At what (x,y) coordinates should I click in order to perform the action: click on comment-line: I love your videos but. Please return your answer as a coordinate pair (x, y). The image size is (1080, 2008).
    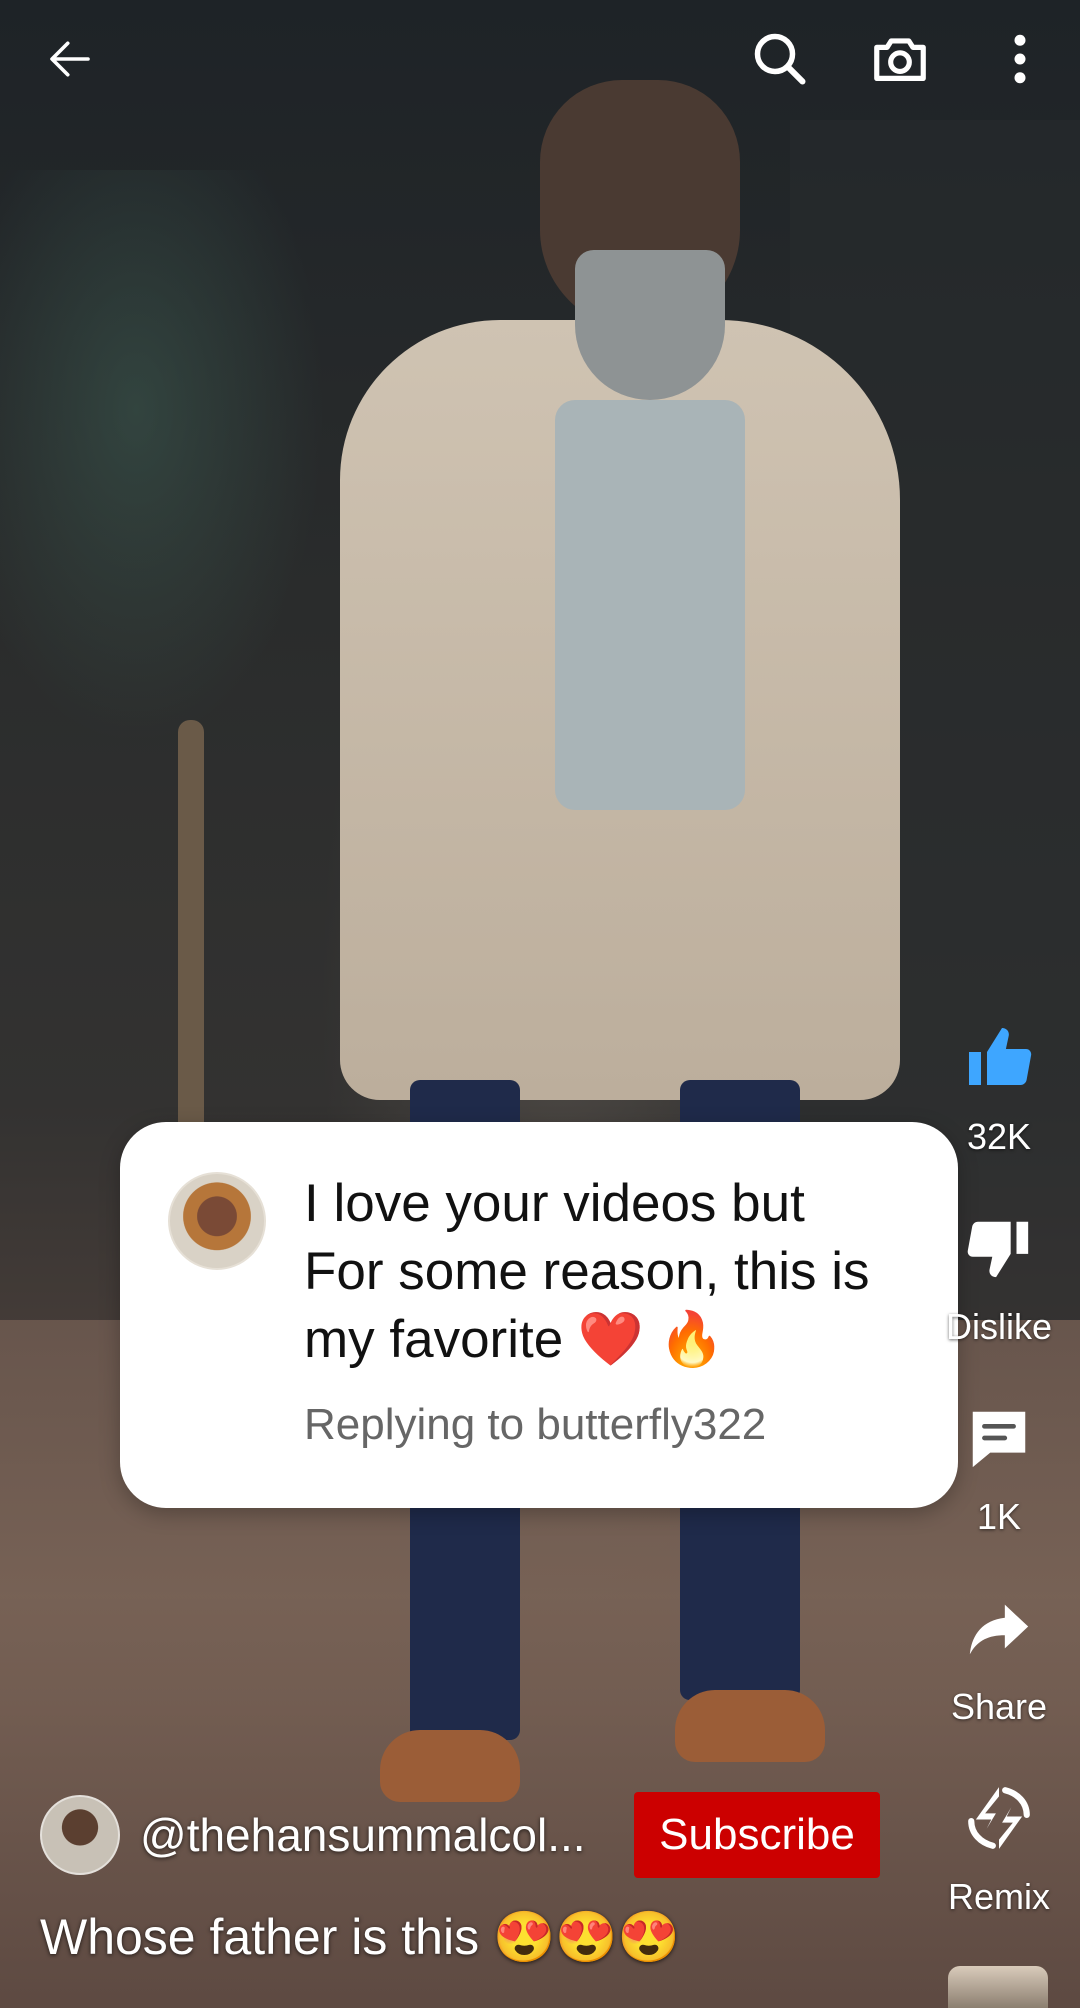
    Looking at the image, I should click on (554, 1203).